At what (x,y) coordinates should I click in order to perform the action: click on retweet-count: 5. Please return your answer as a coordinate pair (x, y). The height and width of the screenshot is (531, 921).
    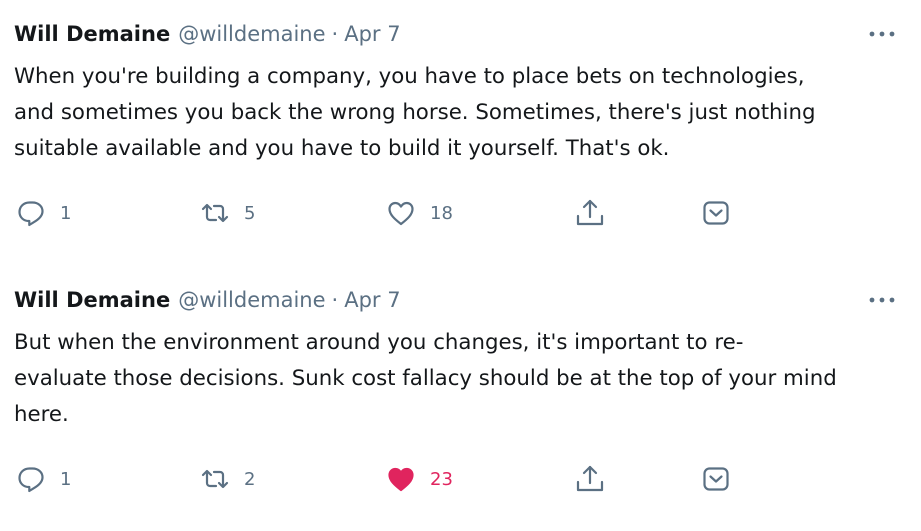
    Looking at the image, I should click on (250, 213).